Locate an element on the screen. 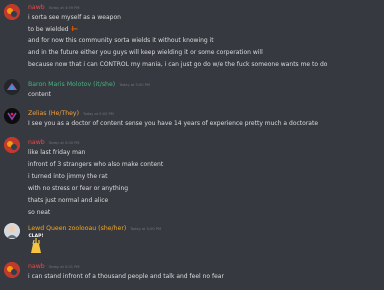 The image size is (384, 290). clap-sticker-text: CLAP! is located at coordinates (36, 236).